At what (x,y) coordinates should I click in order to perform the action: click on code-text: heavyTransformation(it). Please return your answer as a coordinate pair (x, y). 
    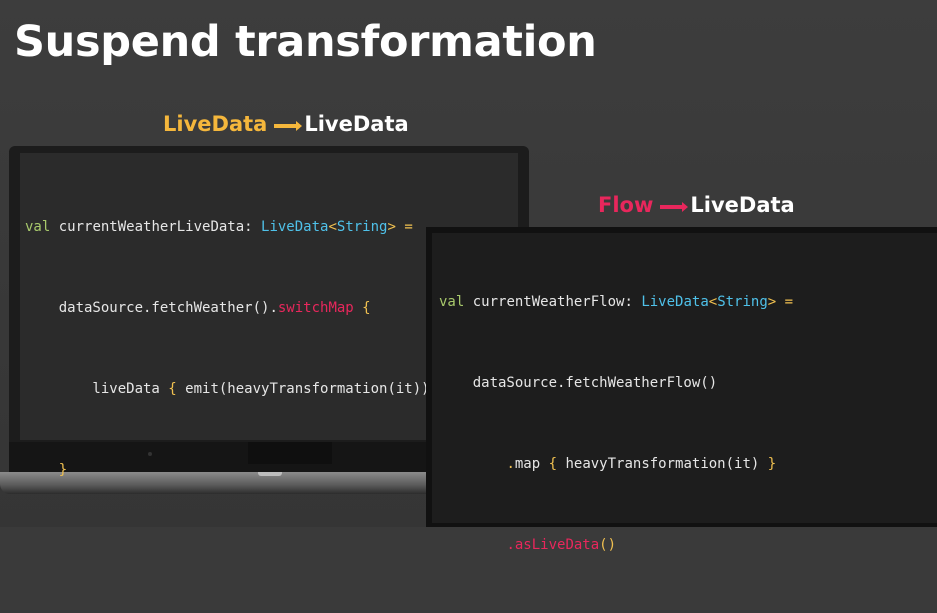
    Looking at the image, I should click on (662, 464).